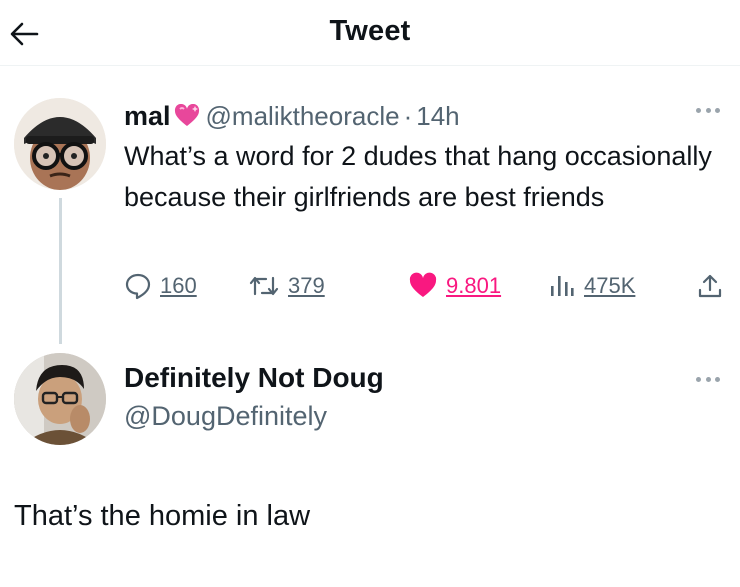  I want to click on page-title: Tweet, so click(370, 31).